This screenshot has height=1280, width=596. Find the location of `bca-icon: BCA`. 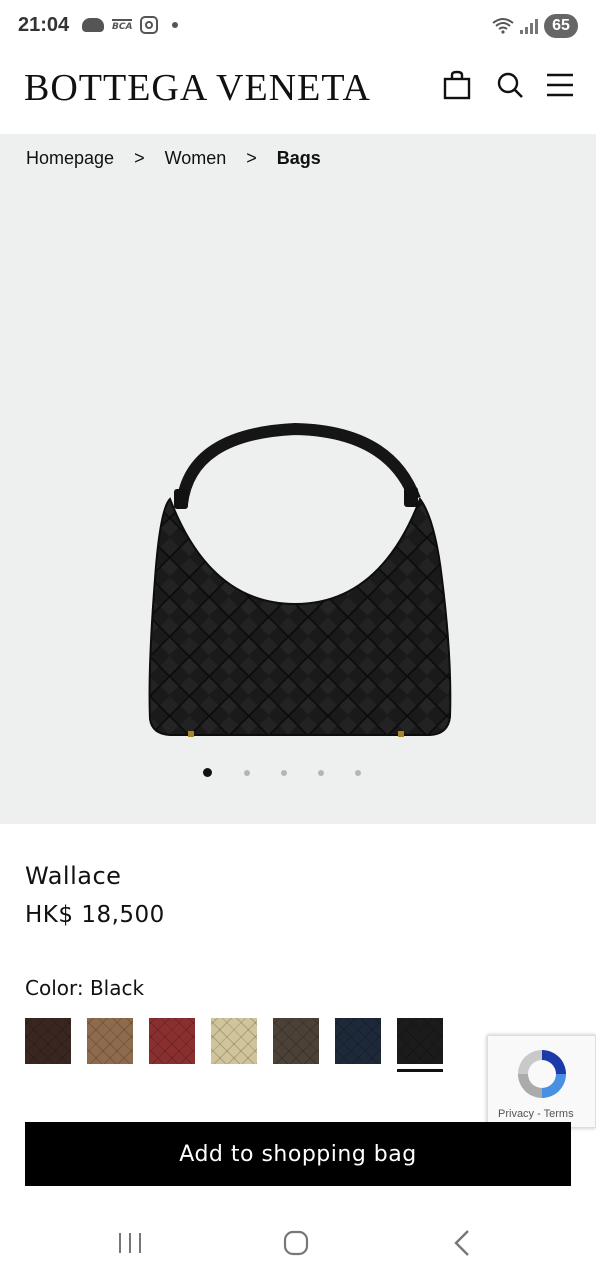

bca-icon: BCA is located at coordinates (122, 25).